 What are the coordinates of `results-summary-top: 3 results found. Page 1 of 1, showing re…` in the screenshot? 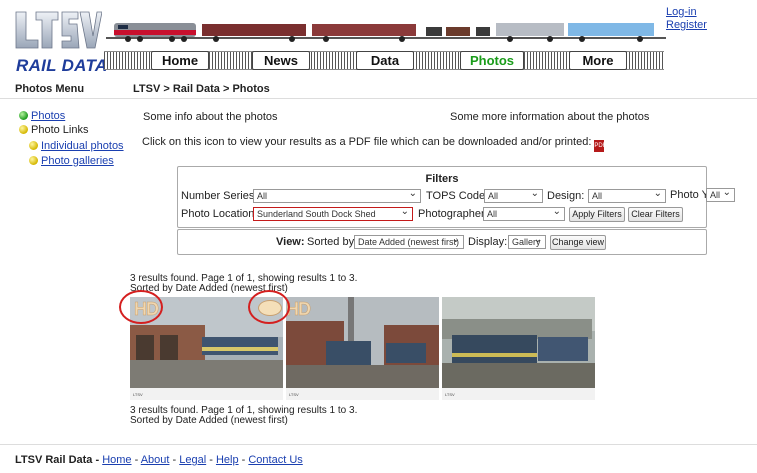 It's located at (243, 284).